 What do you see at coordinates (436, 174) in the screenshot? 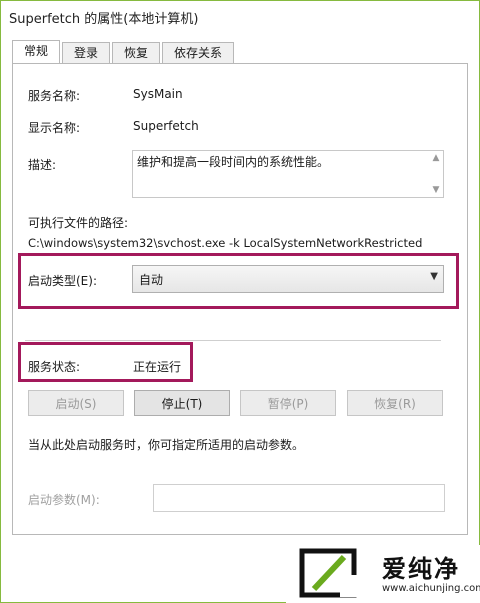
I see `description-scrollbar: ▲ ▼` at bounding box center [436, 174].